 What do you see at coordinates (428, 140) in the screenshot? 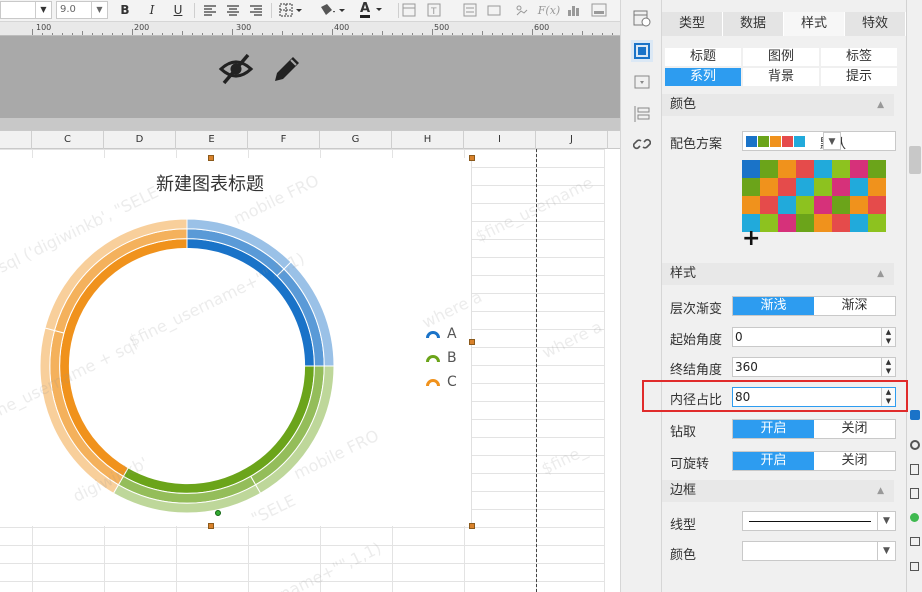
I see `column-header-cell: H` at bounding box center [428, 140].